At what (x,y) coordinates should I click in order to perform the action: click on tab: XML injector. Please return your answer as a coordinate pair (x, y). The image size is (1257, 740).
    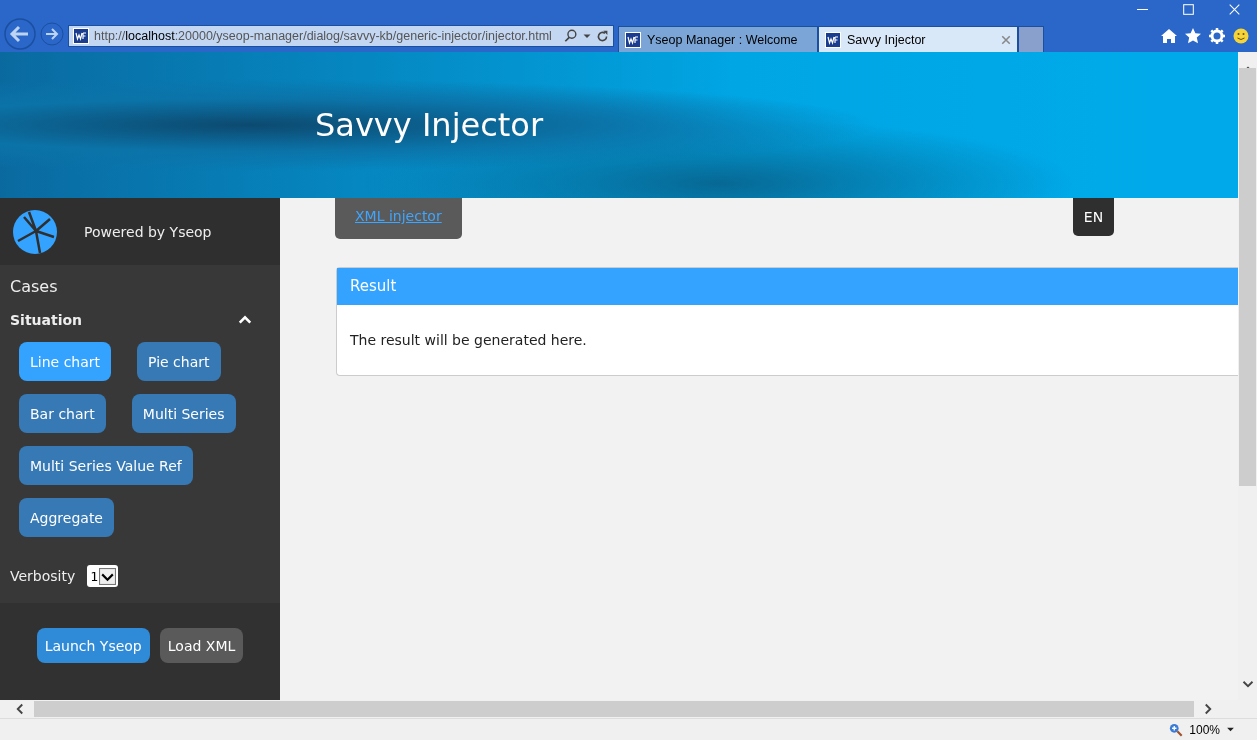
    Looking at the image, I should click on (398, 218).